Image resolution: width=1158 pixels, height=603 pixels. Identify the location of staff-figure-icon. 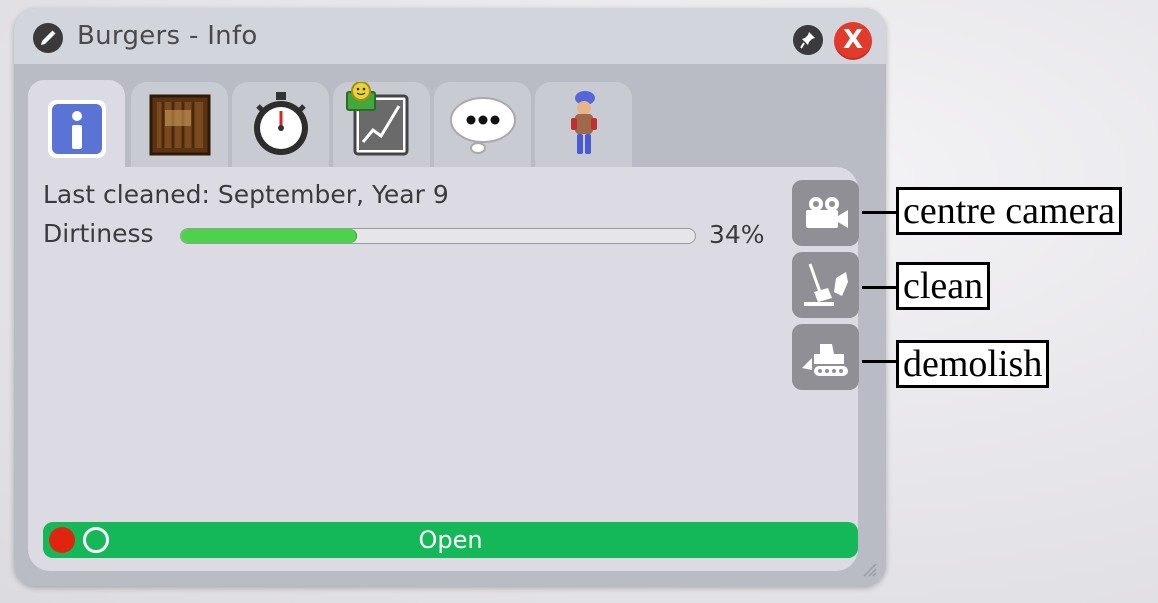
(584, 122).